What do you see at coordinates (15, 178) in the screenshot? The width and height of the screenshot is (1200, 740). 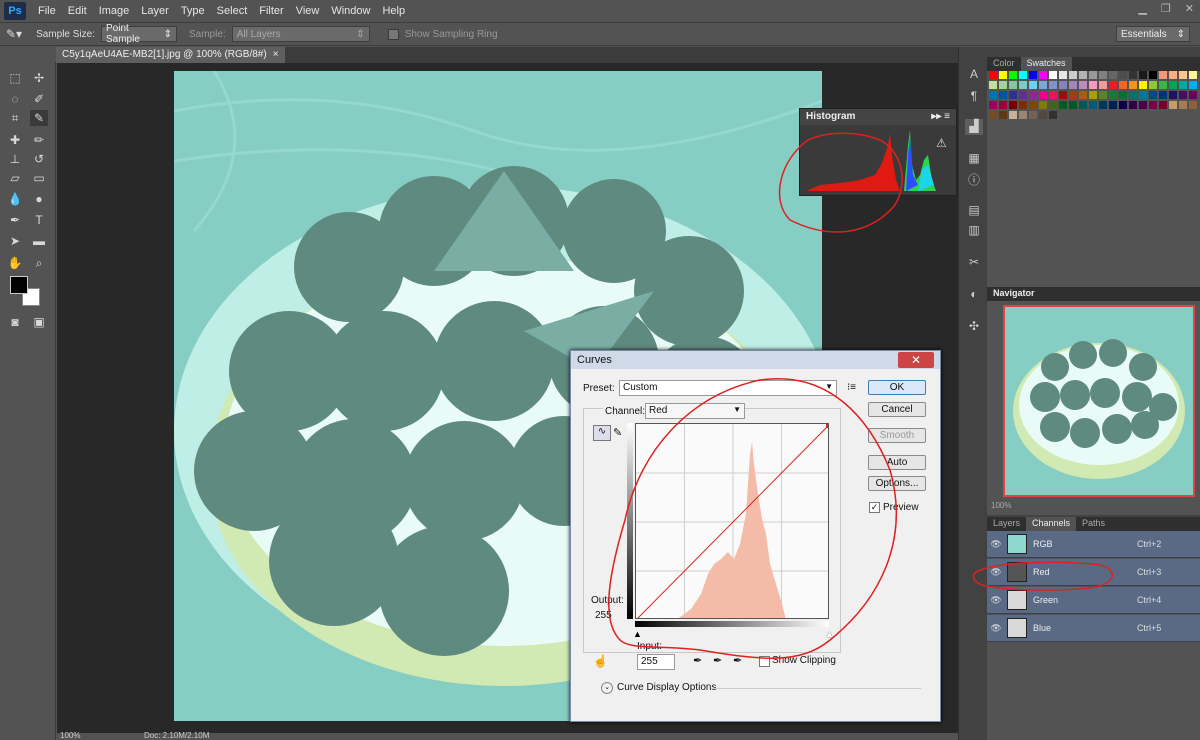 I see `eraser-tool-icon: ▱` at bounding box center [15, 178].